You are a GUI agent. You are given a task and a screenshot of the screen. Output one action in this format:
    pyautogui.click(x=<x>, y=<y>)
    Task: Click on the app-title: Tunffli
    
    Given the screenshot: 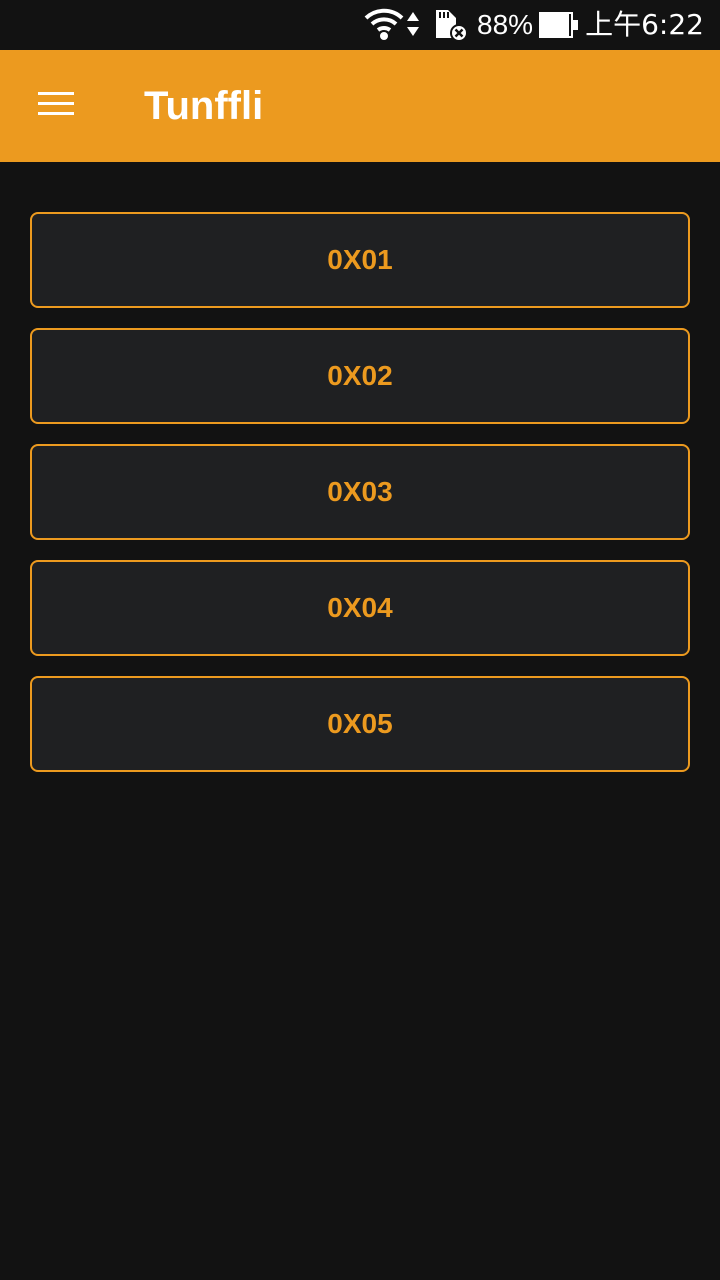 What is the action you would take?
    pyautogui.click(x=204, y=106)
    